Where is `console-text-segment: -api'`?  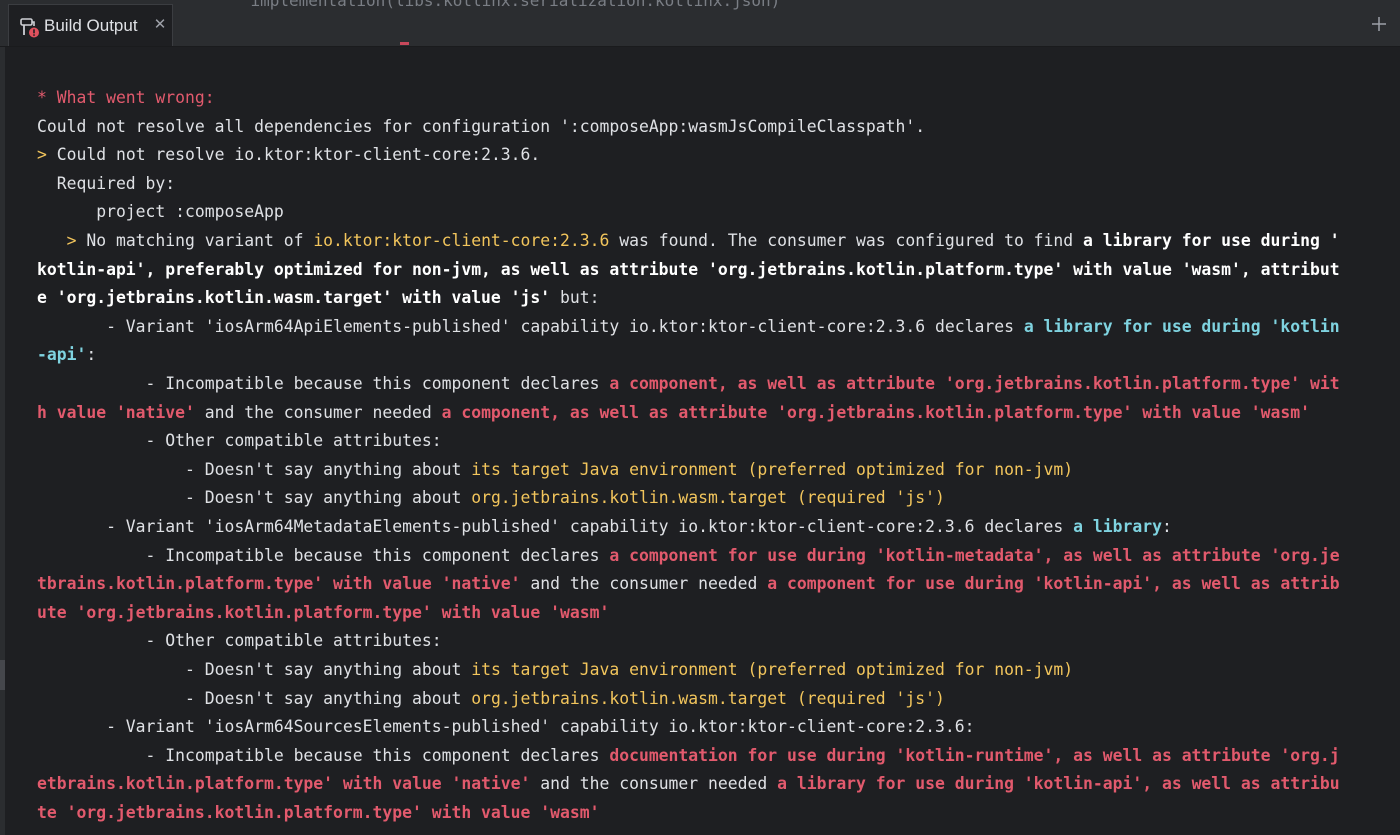
console-text-segment: -api' is located at coordinates (62, 355).